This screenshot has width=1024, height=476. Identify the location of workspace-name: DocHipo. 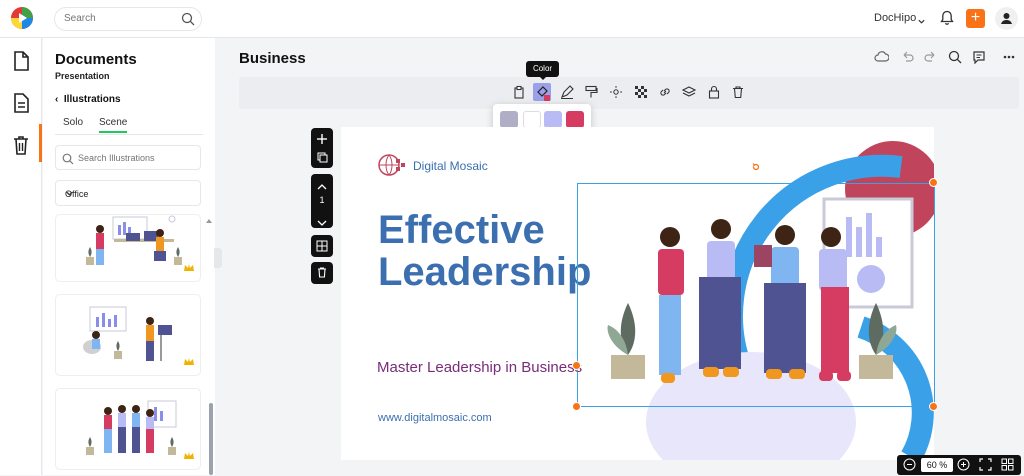
(895, 18).